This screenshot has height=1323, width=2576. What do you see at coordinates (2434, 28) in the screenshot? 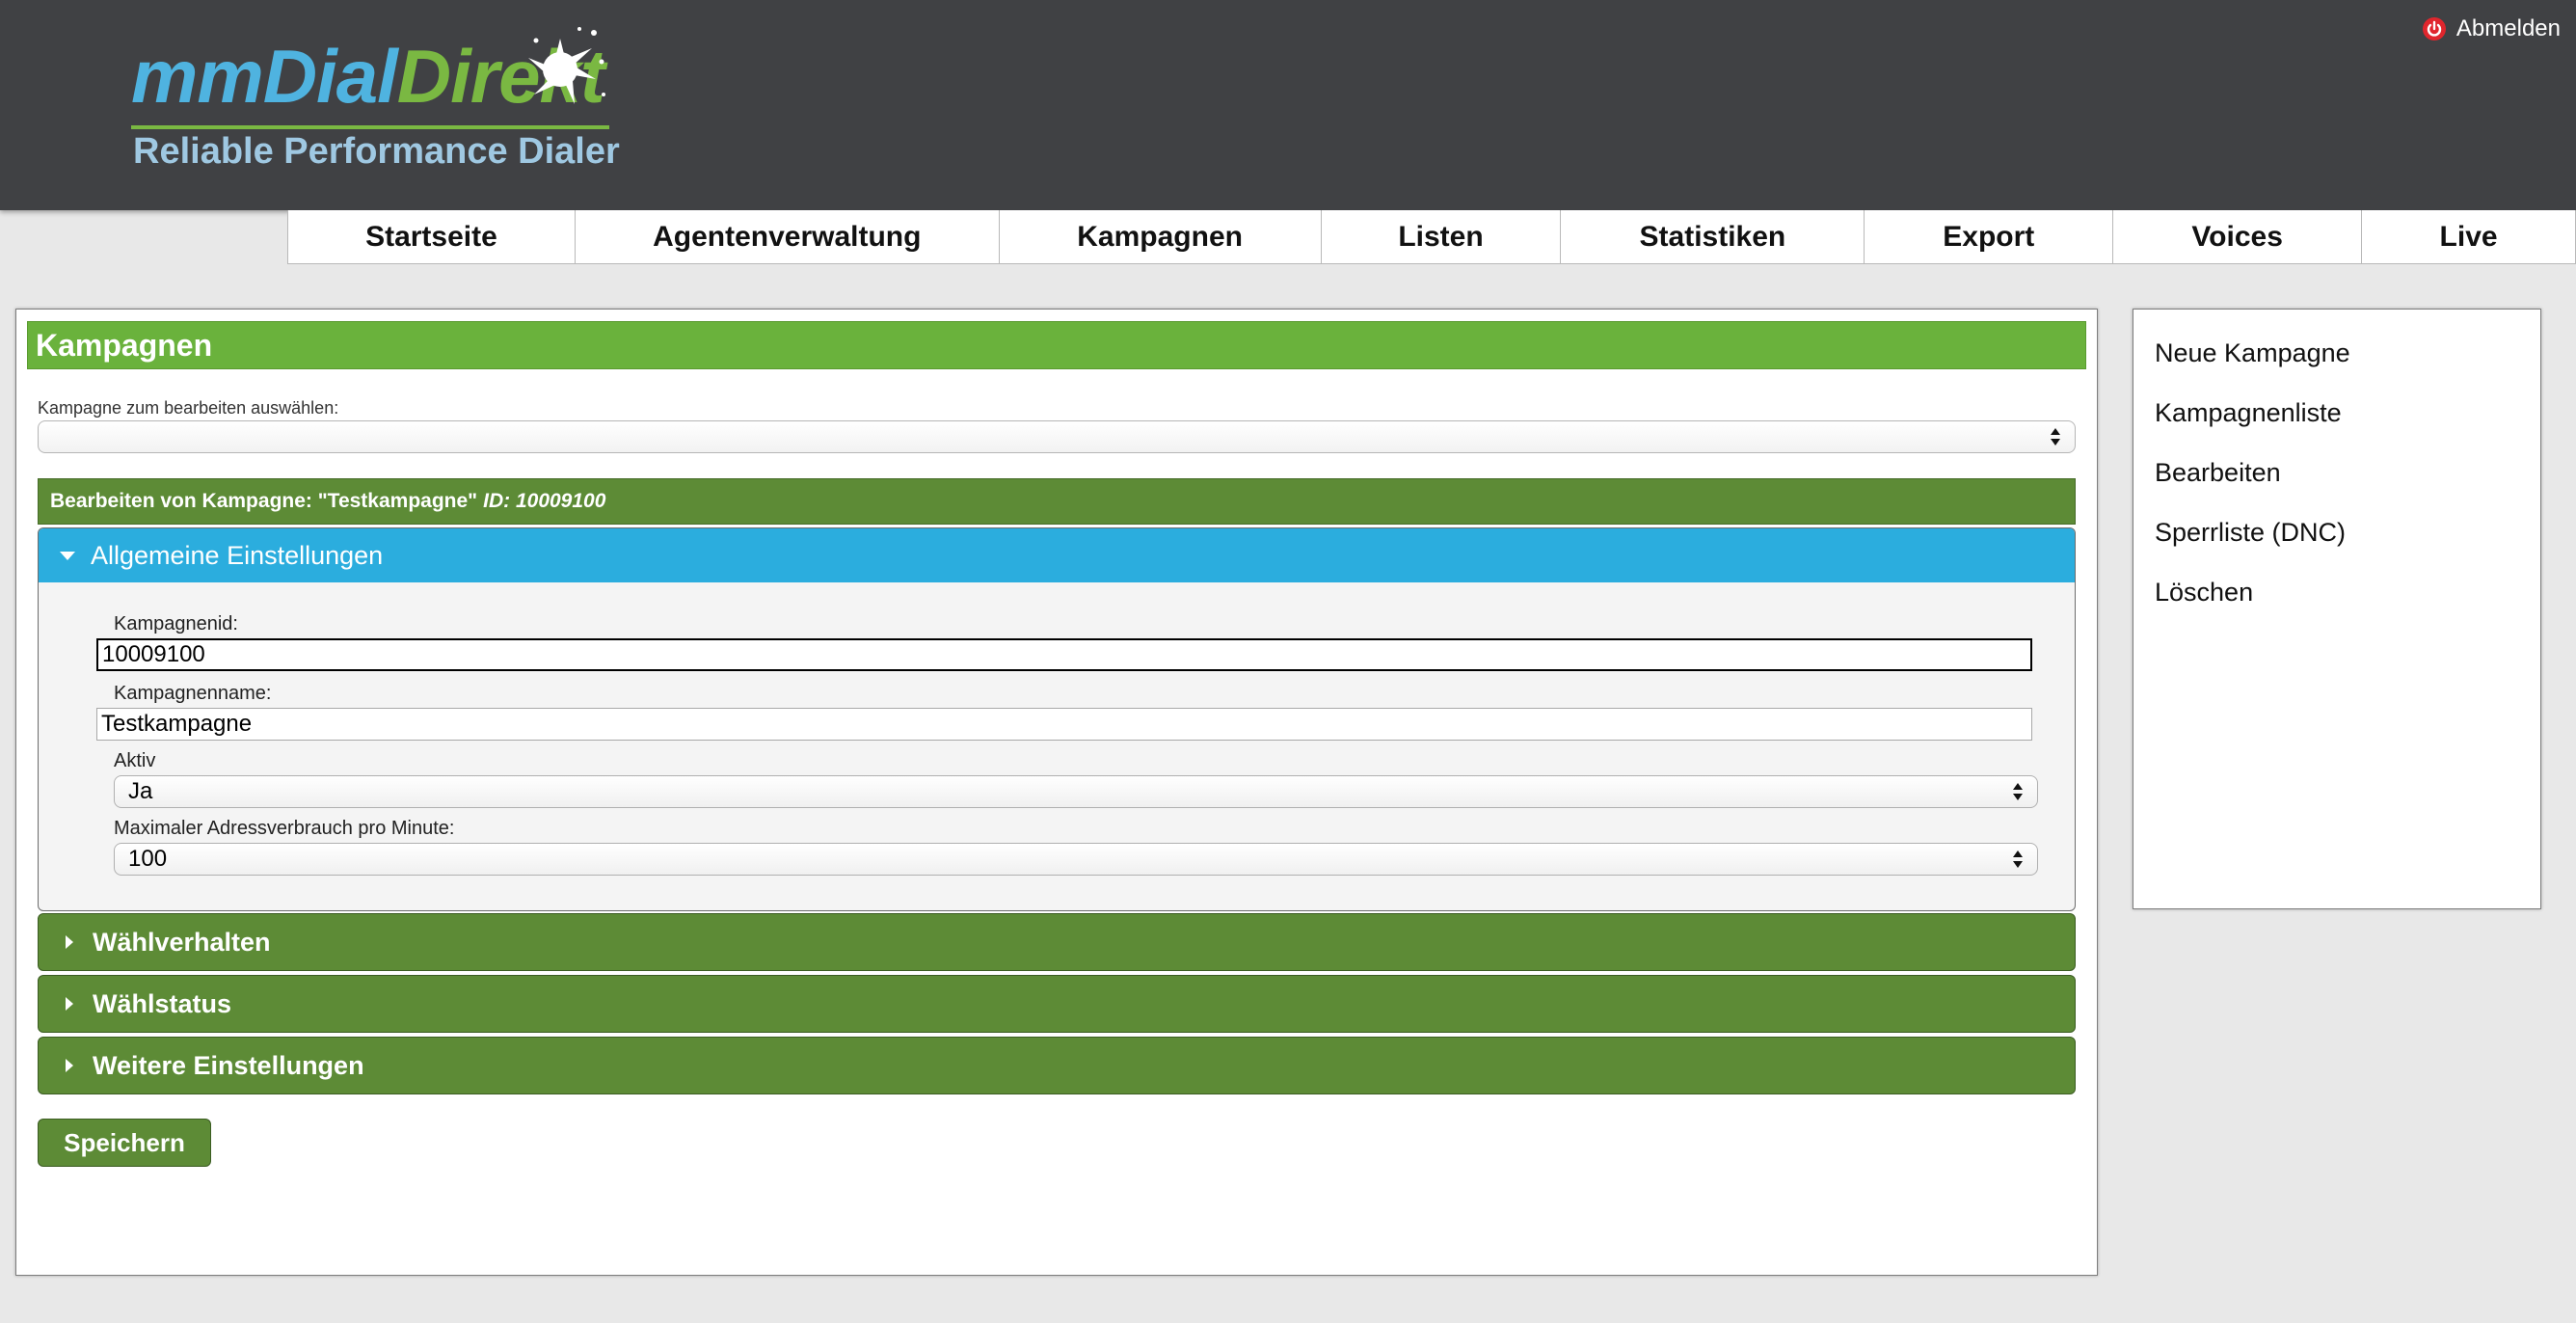
I see `power-icon` at bounding box center [2434, 28].